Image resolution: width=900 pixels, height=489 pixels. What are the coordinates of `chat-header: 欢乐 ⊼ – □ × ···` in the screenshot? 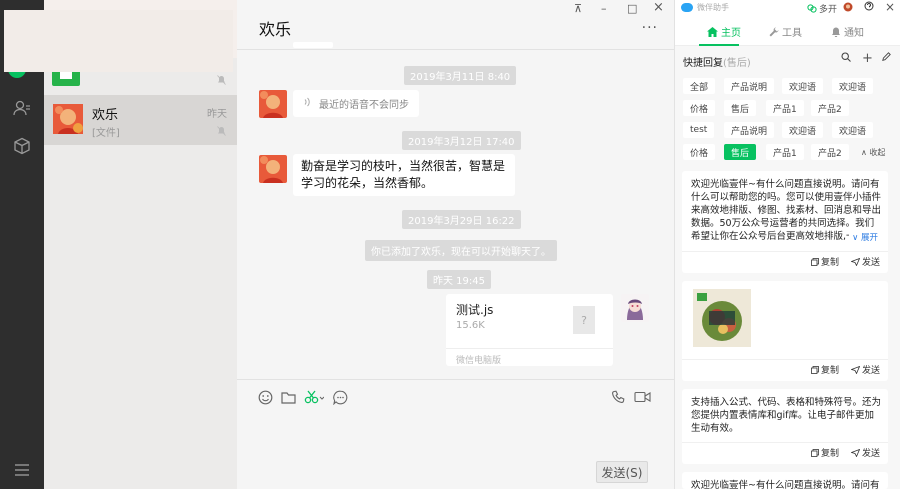 It's located at (455, 25).